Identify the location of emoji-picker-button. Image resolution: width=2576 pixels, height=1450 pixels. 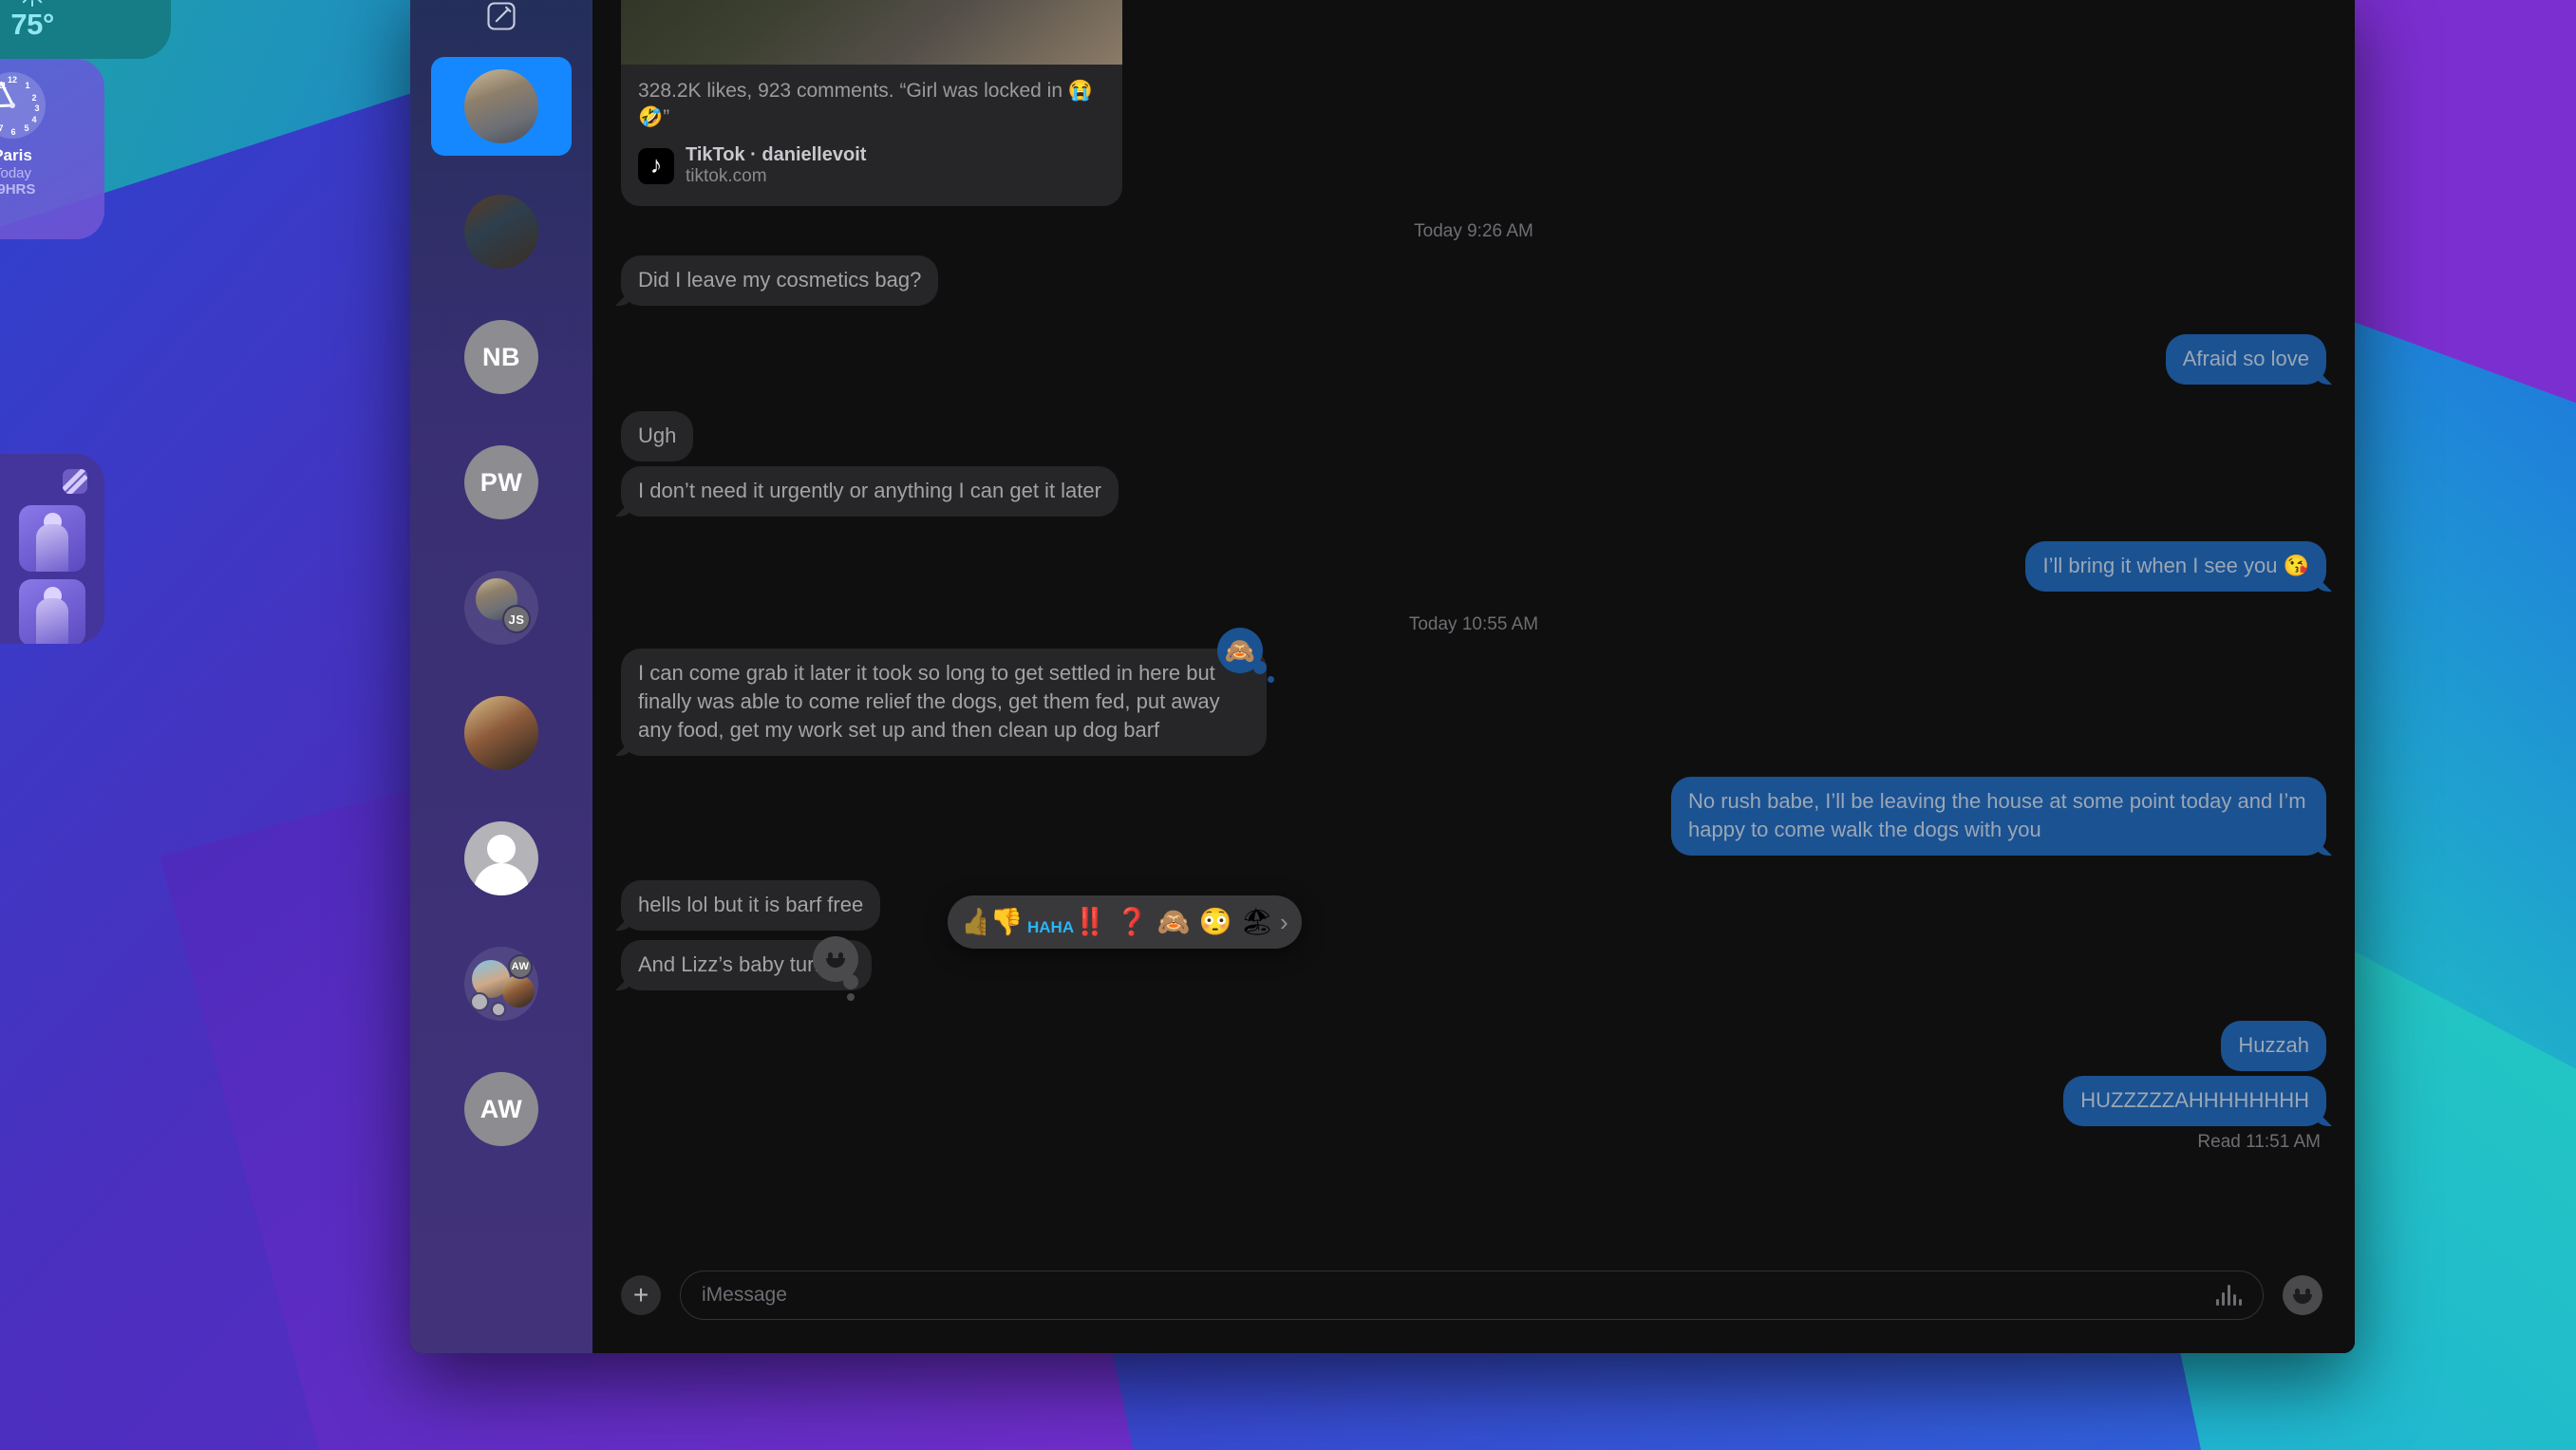
(2302, 1295).